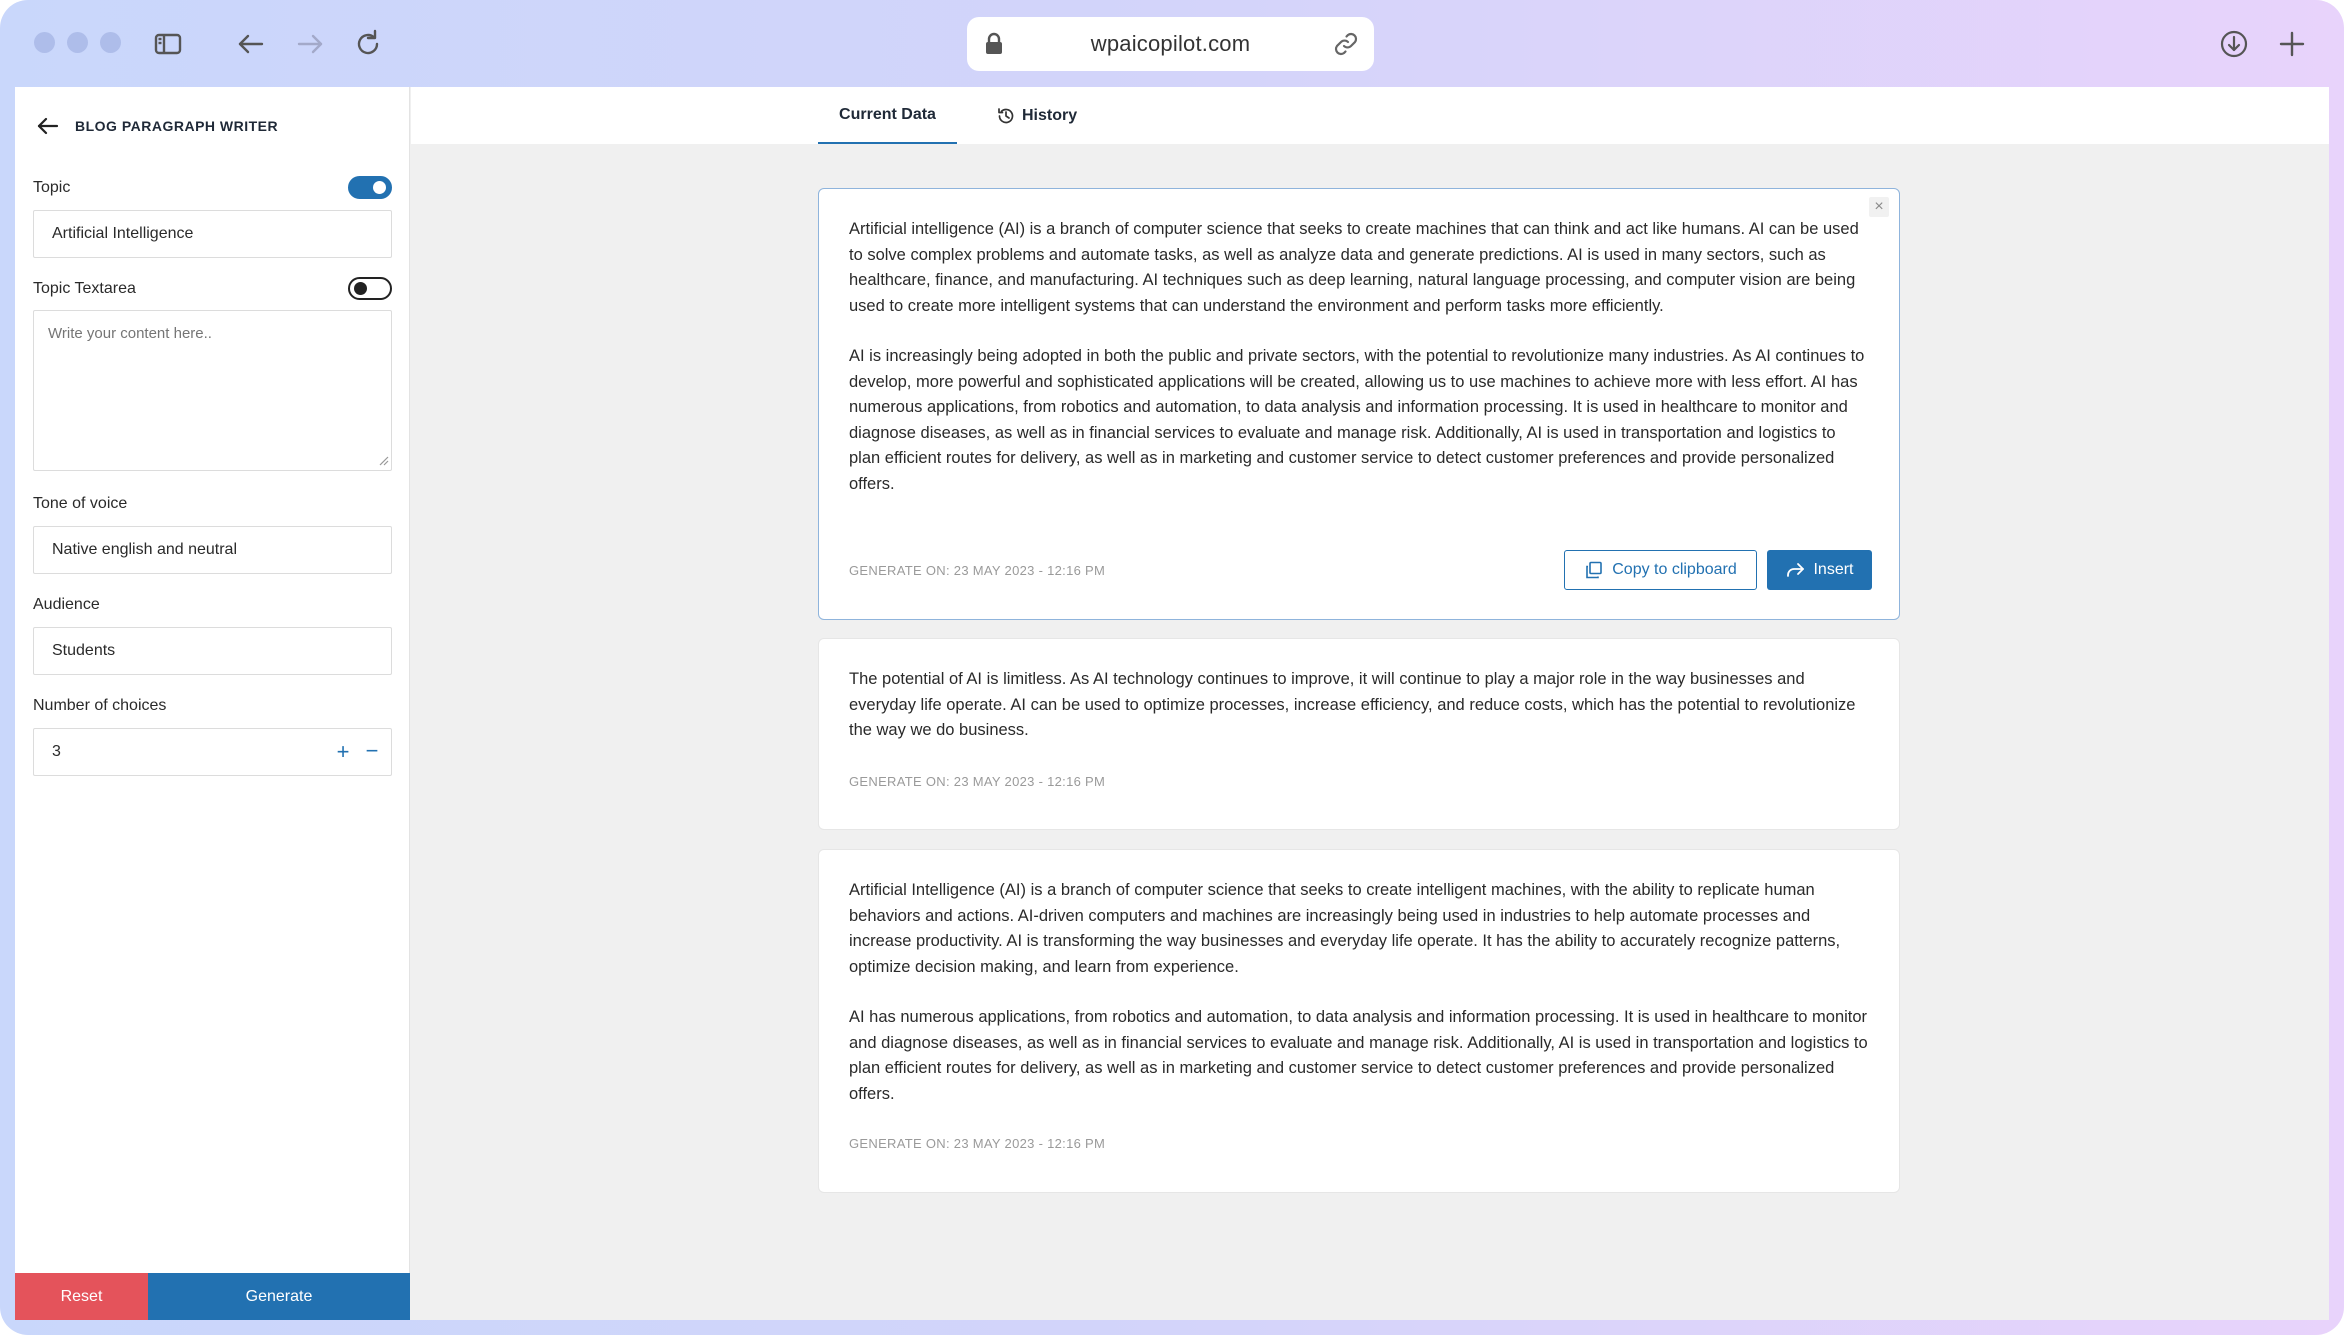 This screenshot has width=2344, height=1335. Describe the element at coordinates (370, 288) in the screenshot. I see `topic-textarea-toggle` at that location.